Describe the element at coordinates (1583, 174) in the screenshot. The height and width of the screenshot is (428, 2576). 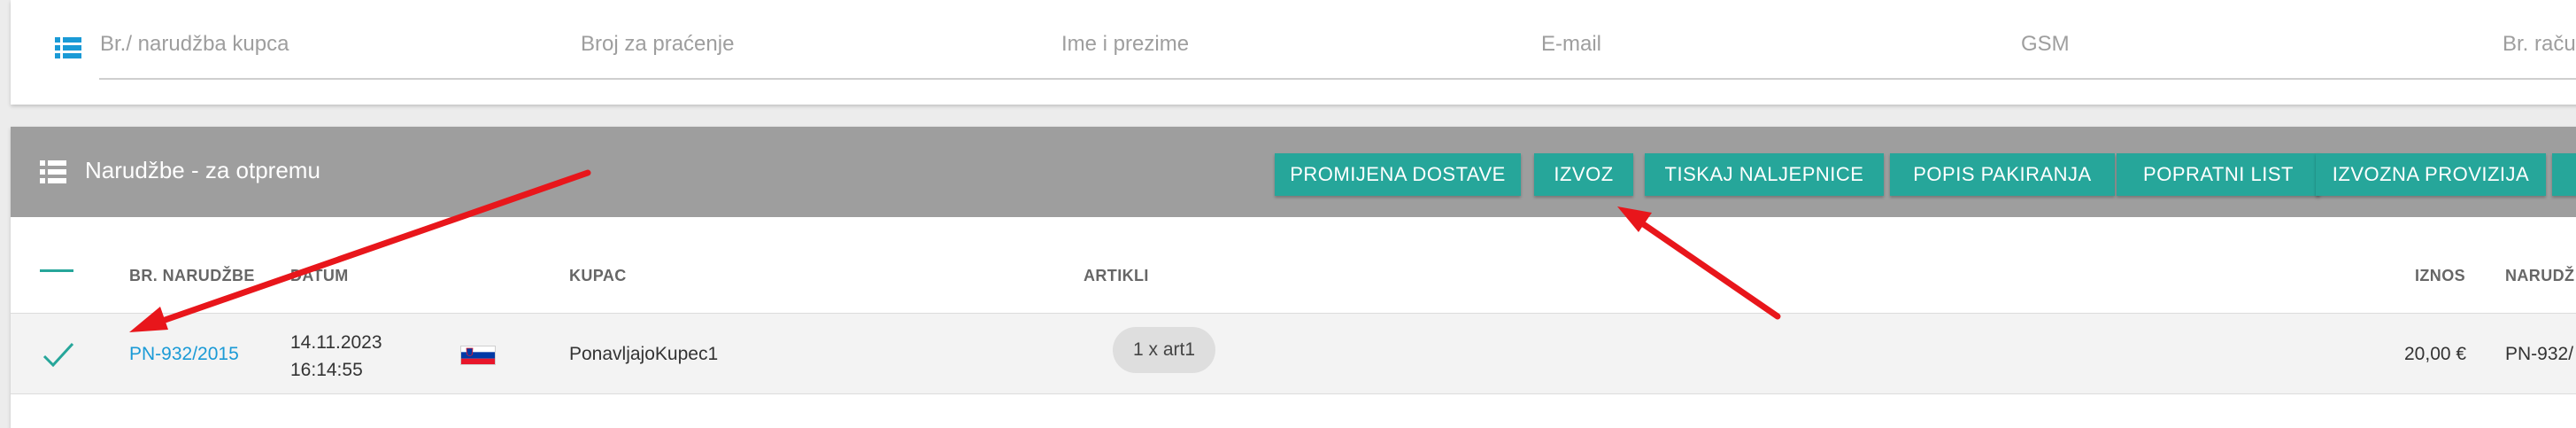
I see `export-button: IZVOZ` at that location.